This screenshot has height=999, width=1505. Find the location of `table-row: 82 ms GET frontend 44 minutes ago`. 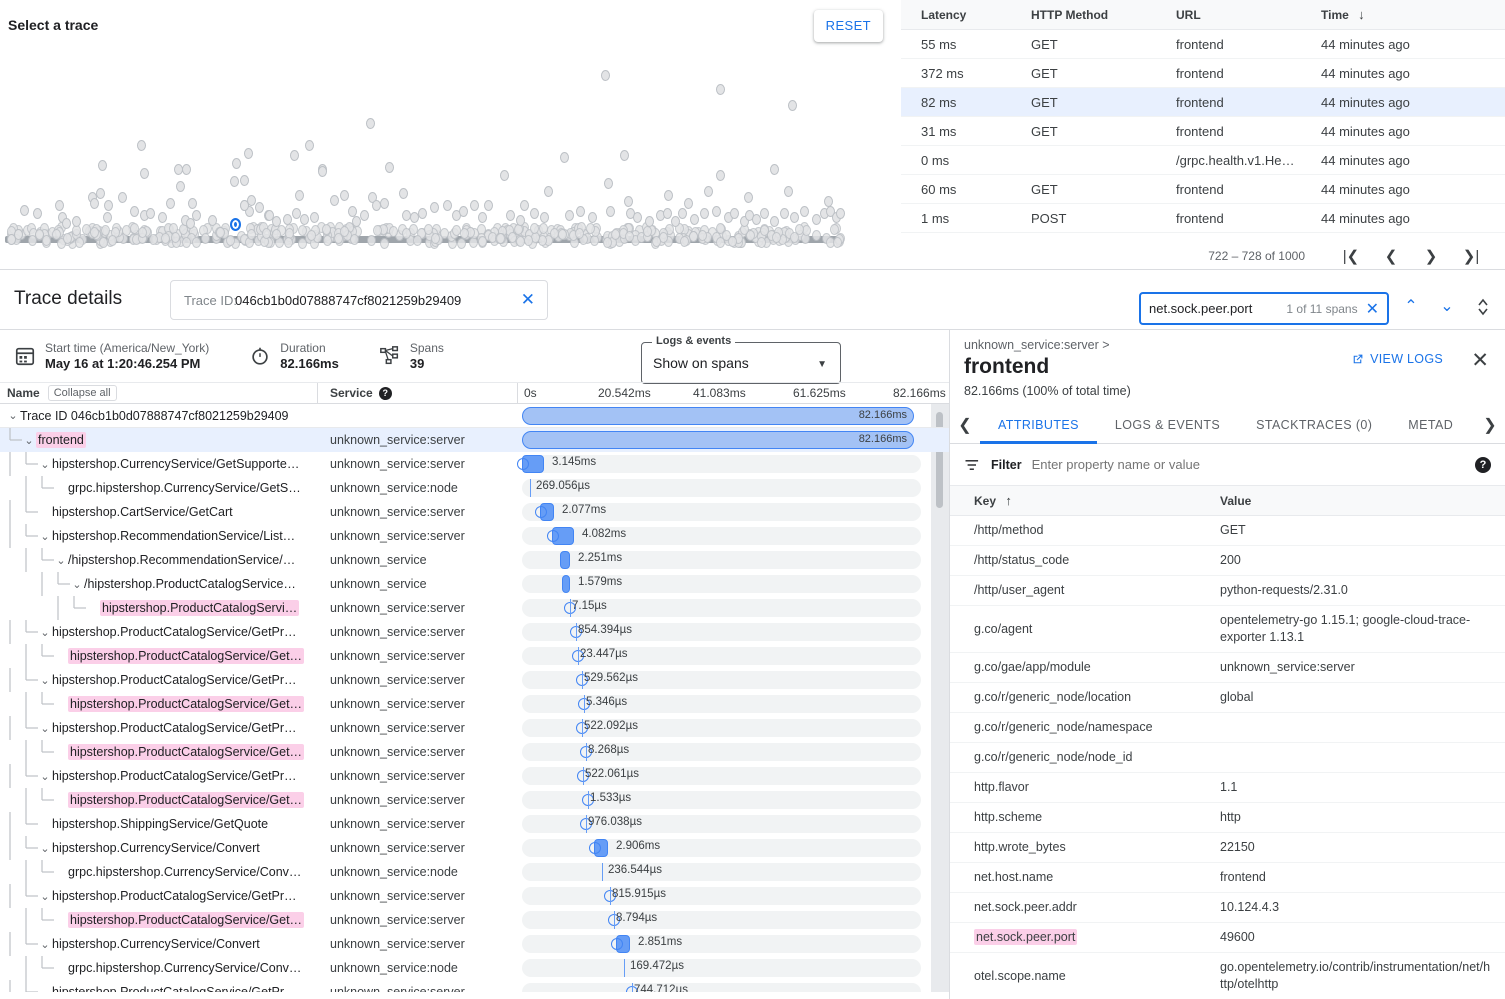

table-row: 82 ms GET frontend 44 minutes ago is located at coordinates (1203, 102).